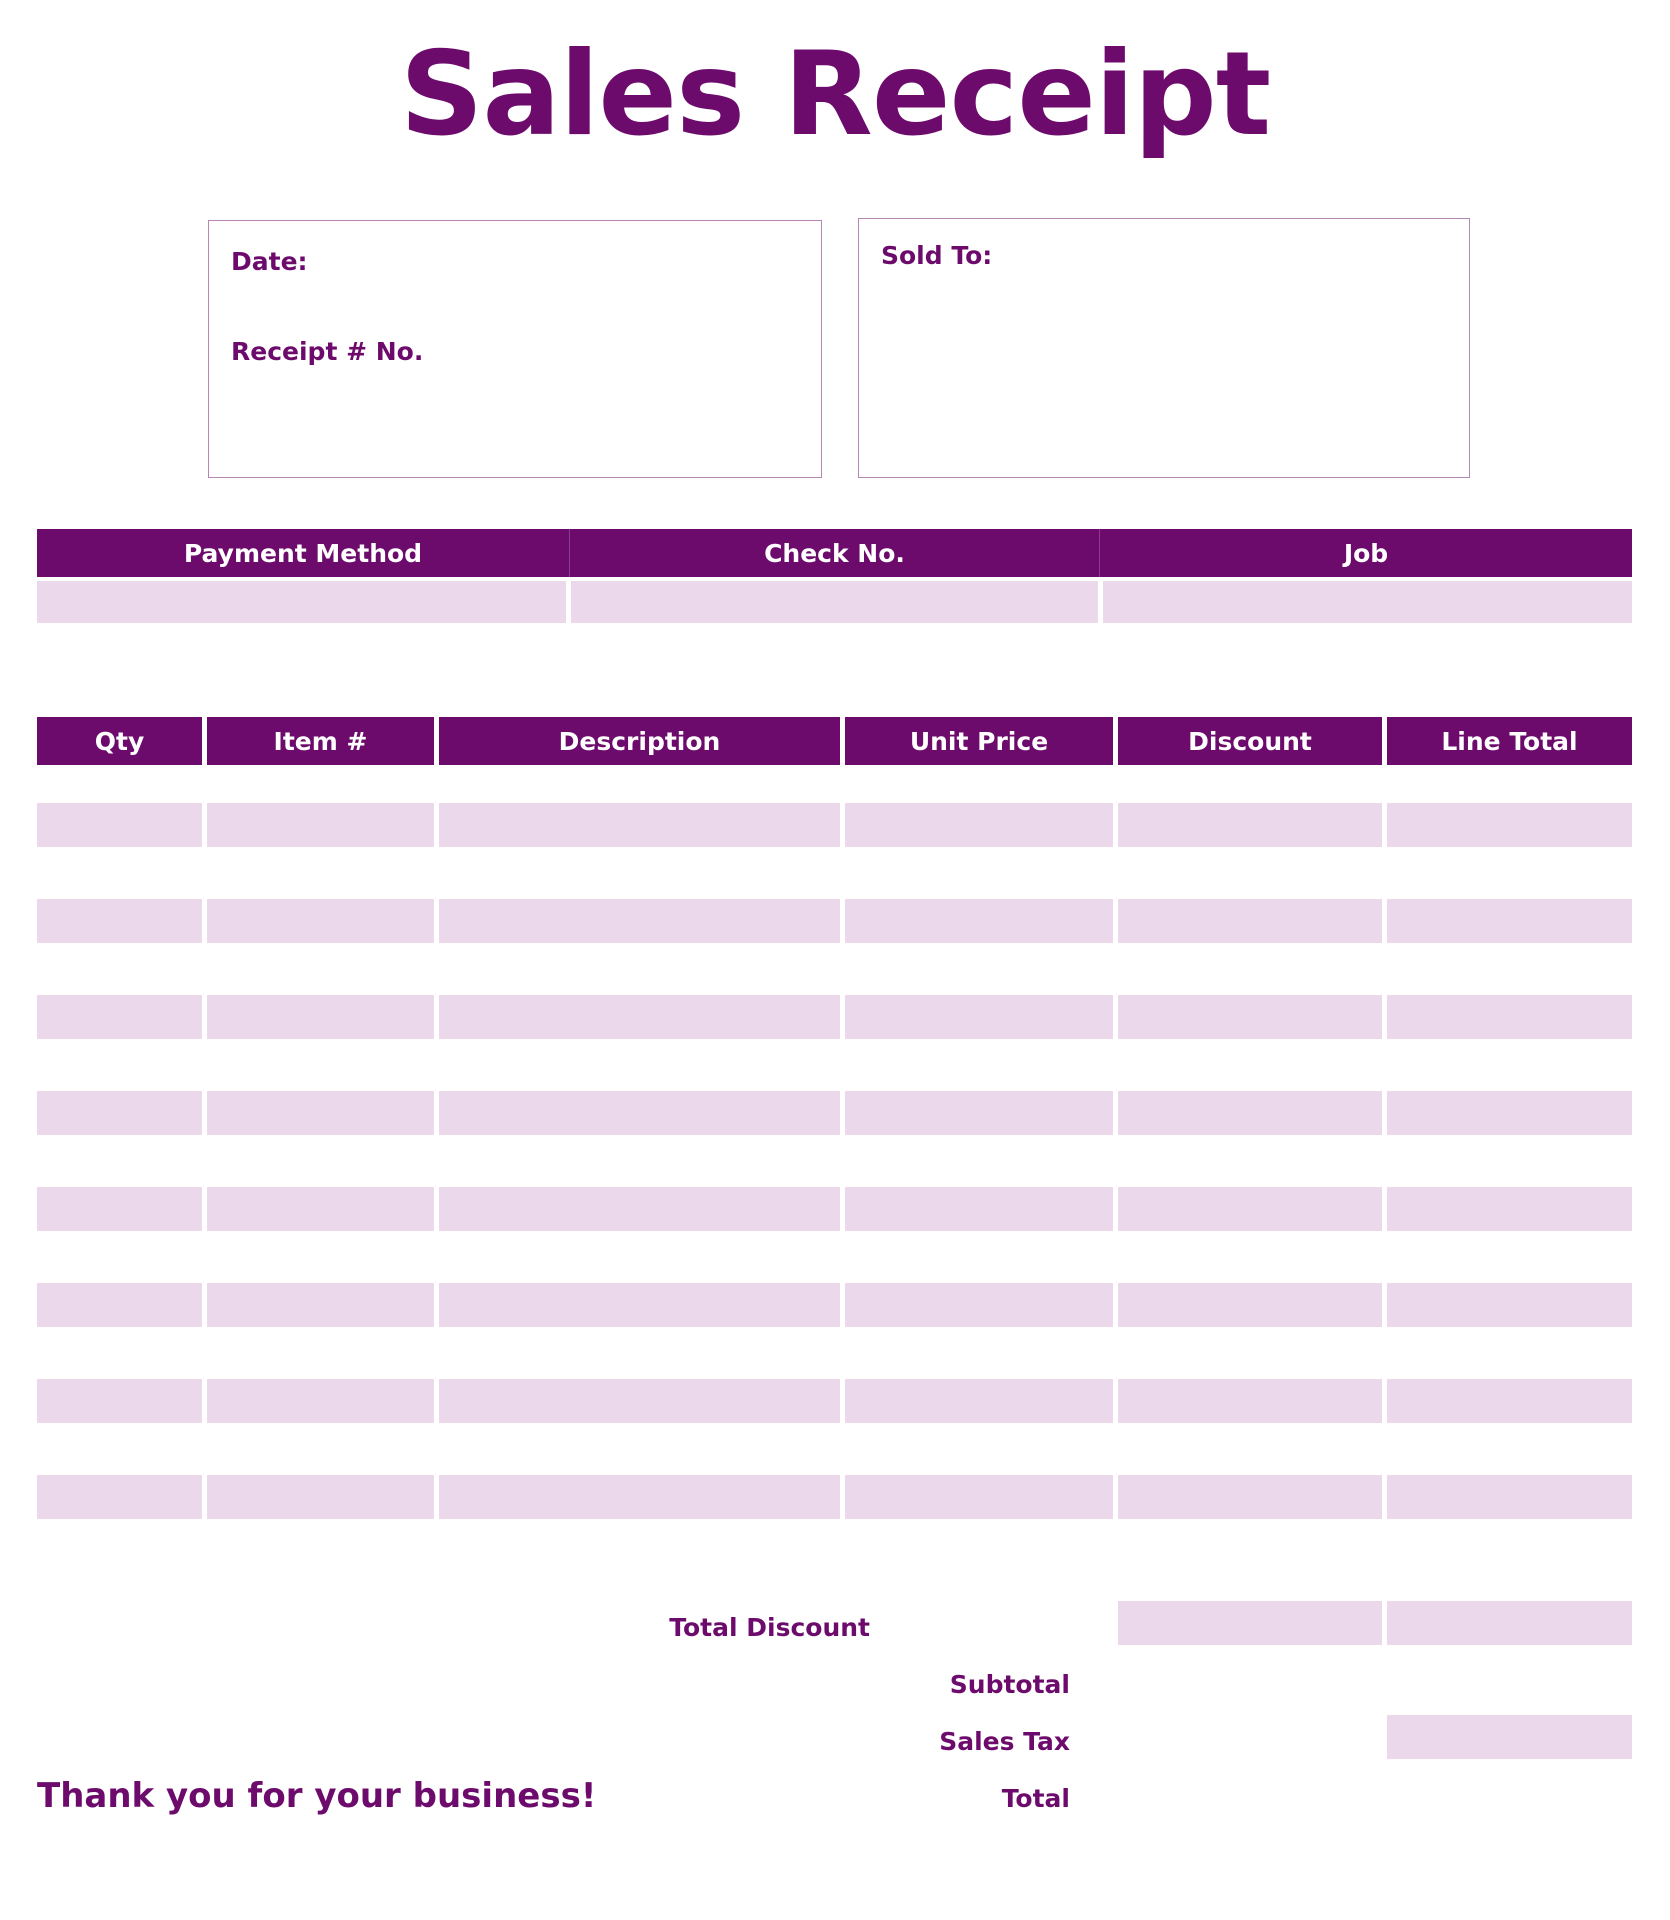  I want to click on item-number-header: Item #, so click(320, 741).